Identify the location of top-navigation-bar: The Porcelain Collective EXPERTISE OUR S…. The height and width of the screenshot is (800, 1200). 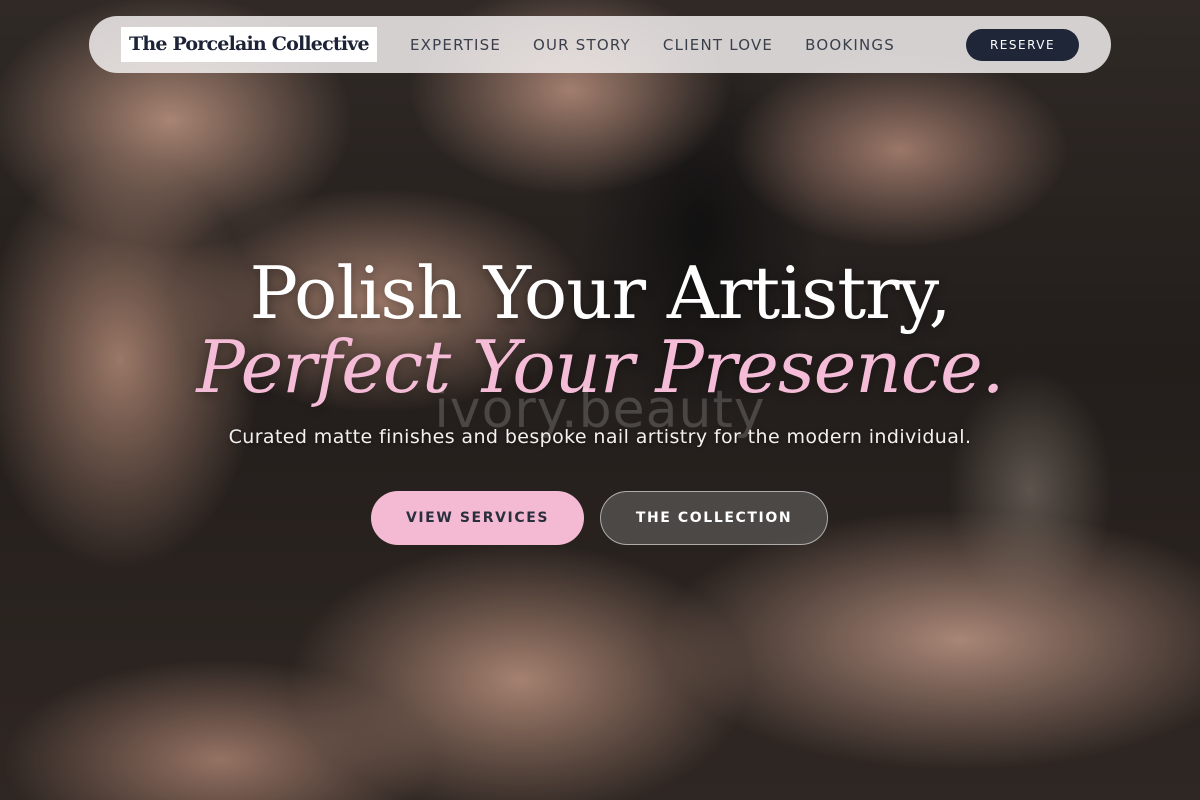
(600, 44).